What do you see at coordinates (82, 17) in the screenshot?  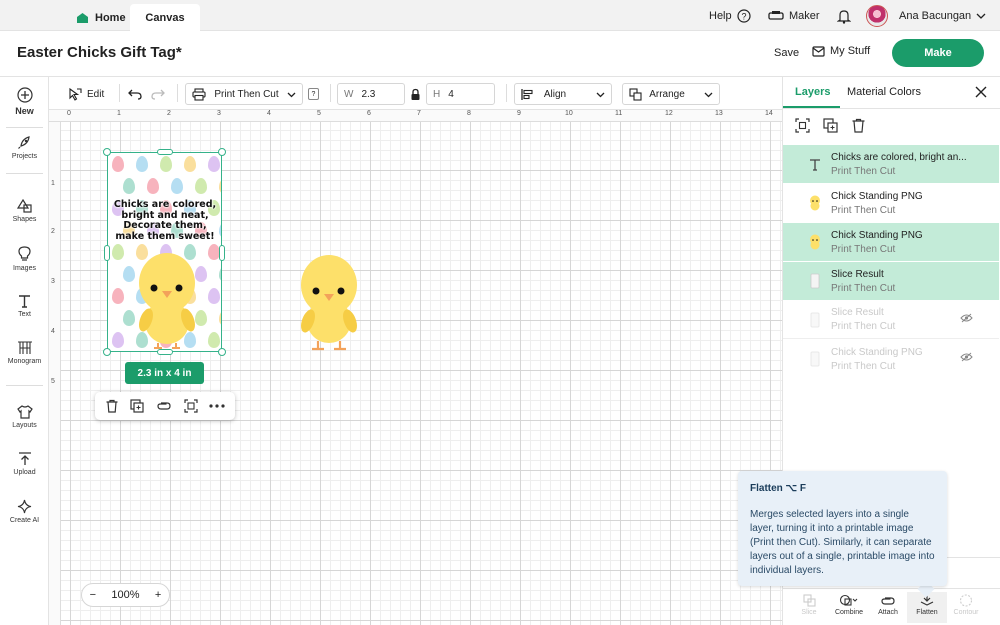 I see `home-icon` at bounding box center [82, 17].